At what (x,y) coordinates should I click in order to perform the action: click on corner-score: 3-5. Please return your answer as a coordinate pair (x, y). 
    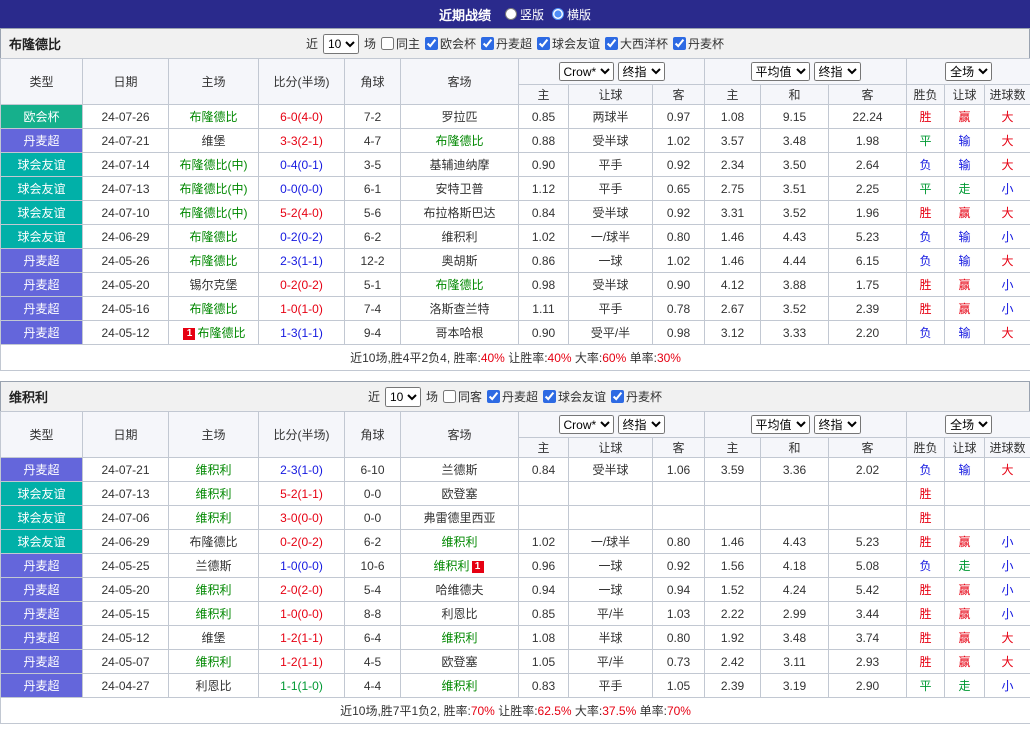
    Looking at the image, I should click on (372, 164).